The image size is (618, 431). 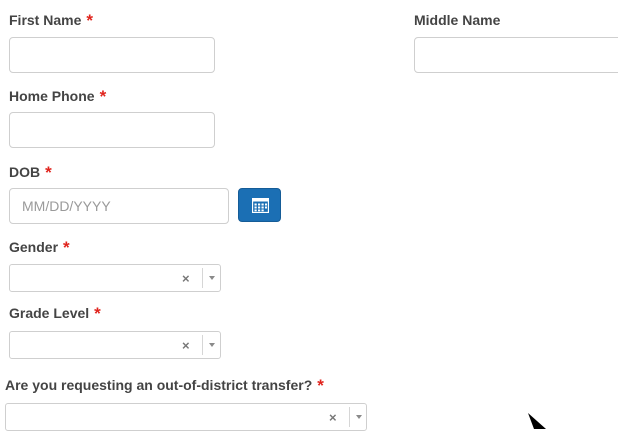 I want to click on transfer-clear-icon: ×, so click(x=333, y=417).